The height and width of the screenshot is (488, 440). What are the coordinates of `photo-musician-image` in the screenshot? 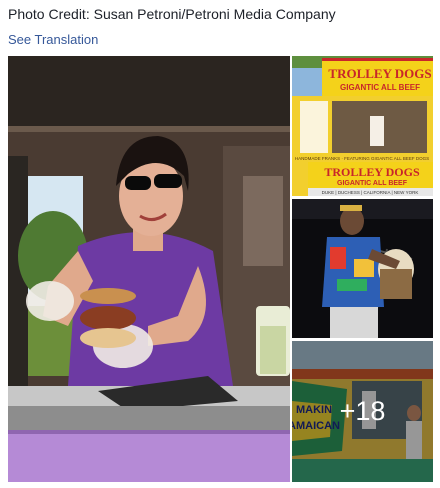 It's located at (362, 268).